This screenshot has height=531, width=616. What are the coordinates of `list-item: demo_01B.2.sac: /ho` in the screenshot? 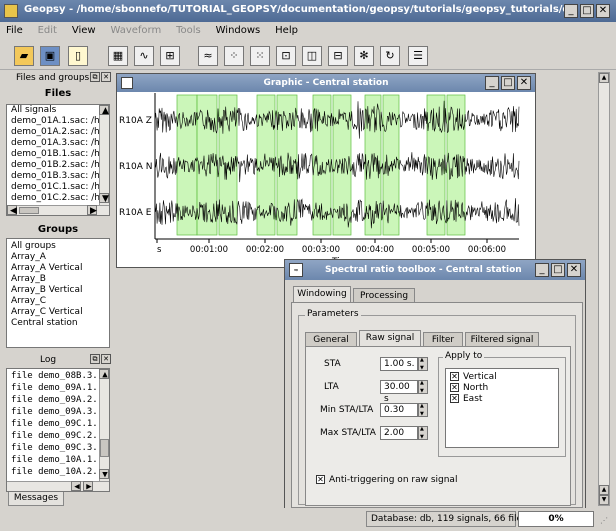 It's located at (59, 165).